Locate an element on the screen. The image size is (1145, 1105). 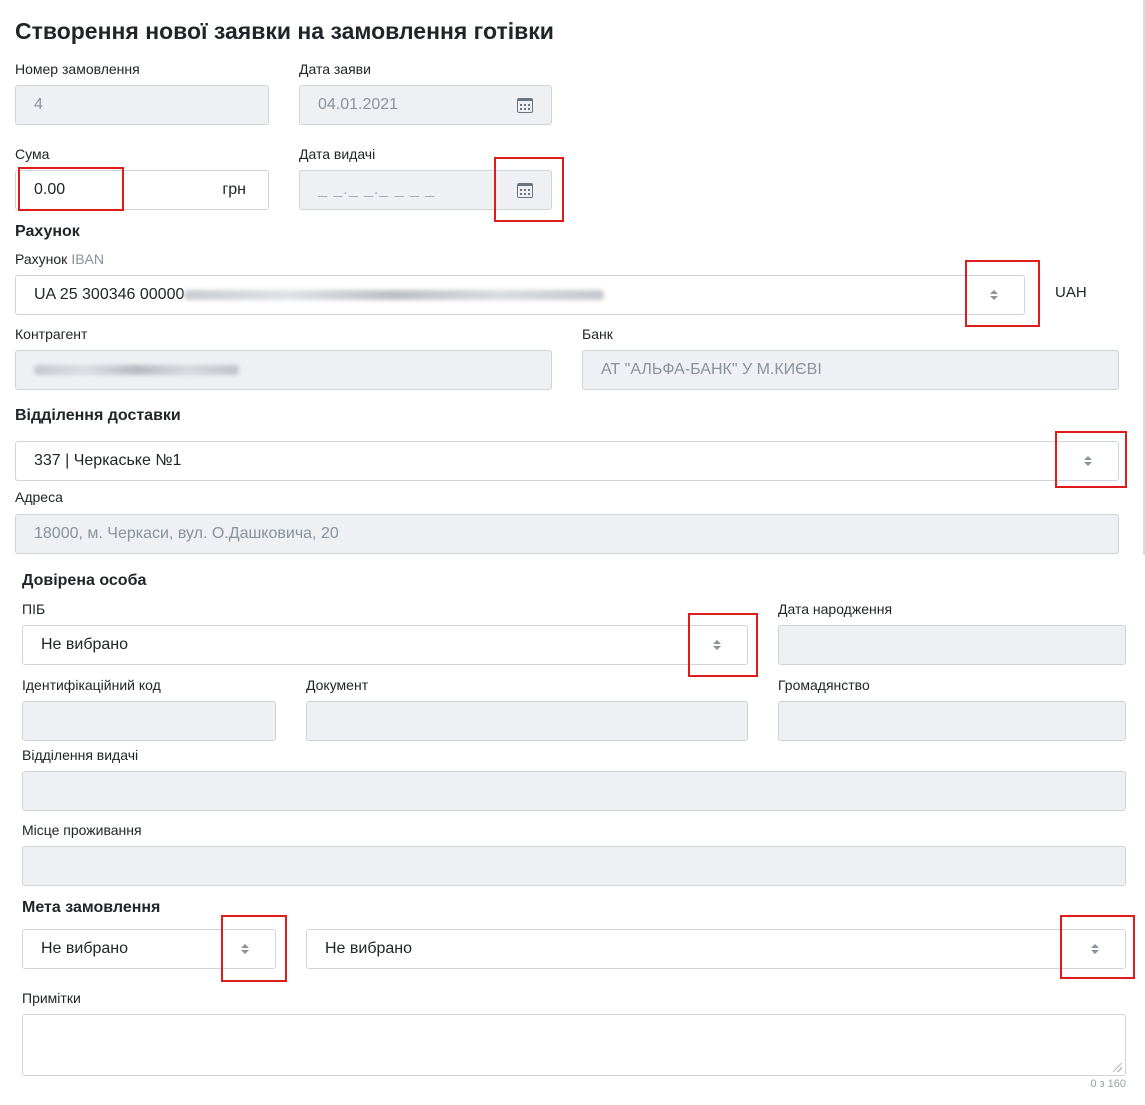
trusted-person-section-title: Довірена особа is located at coordinates (84, 580).